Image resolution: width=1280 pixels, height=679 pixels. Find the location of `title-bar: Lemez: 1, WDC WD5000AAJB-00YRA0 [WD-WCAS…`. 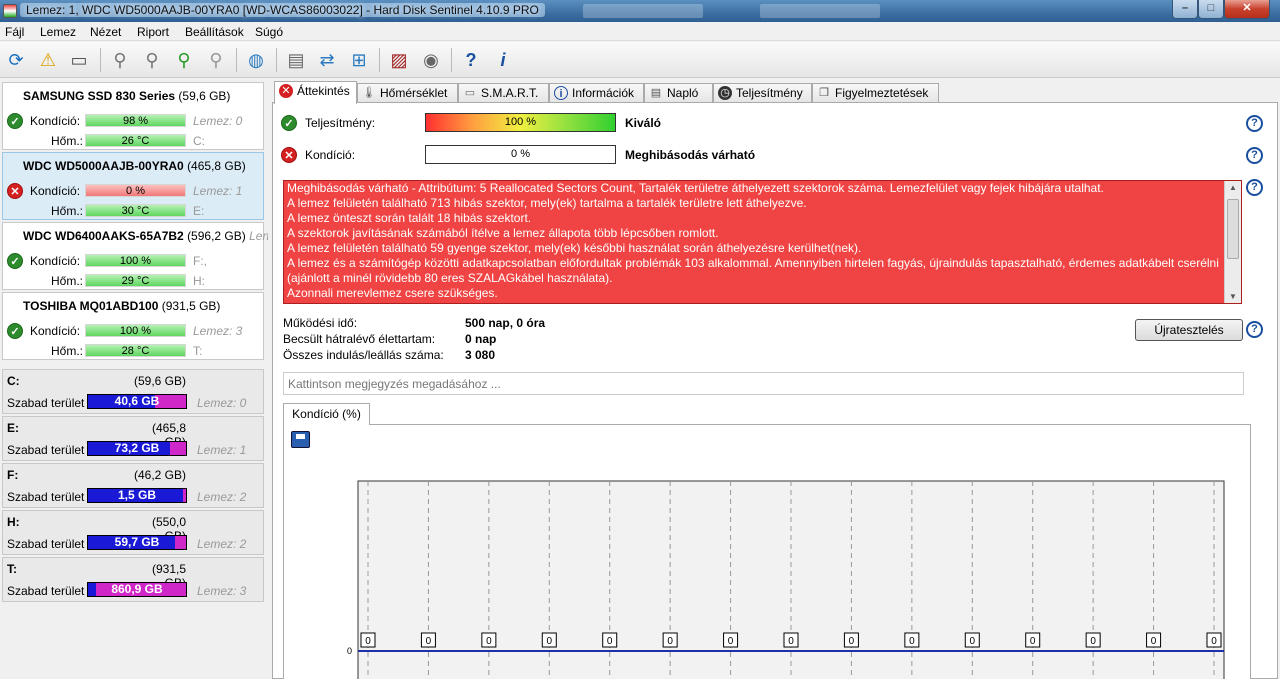

title-bar: Lemez: 1, WDC WD5000AAJB-00YRA0 [WD-WCAS… is located at coordinates (640, 11).